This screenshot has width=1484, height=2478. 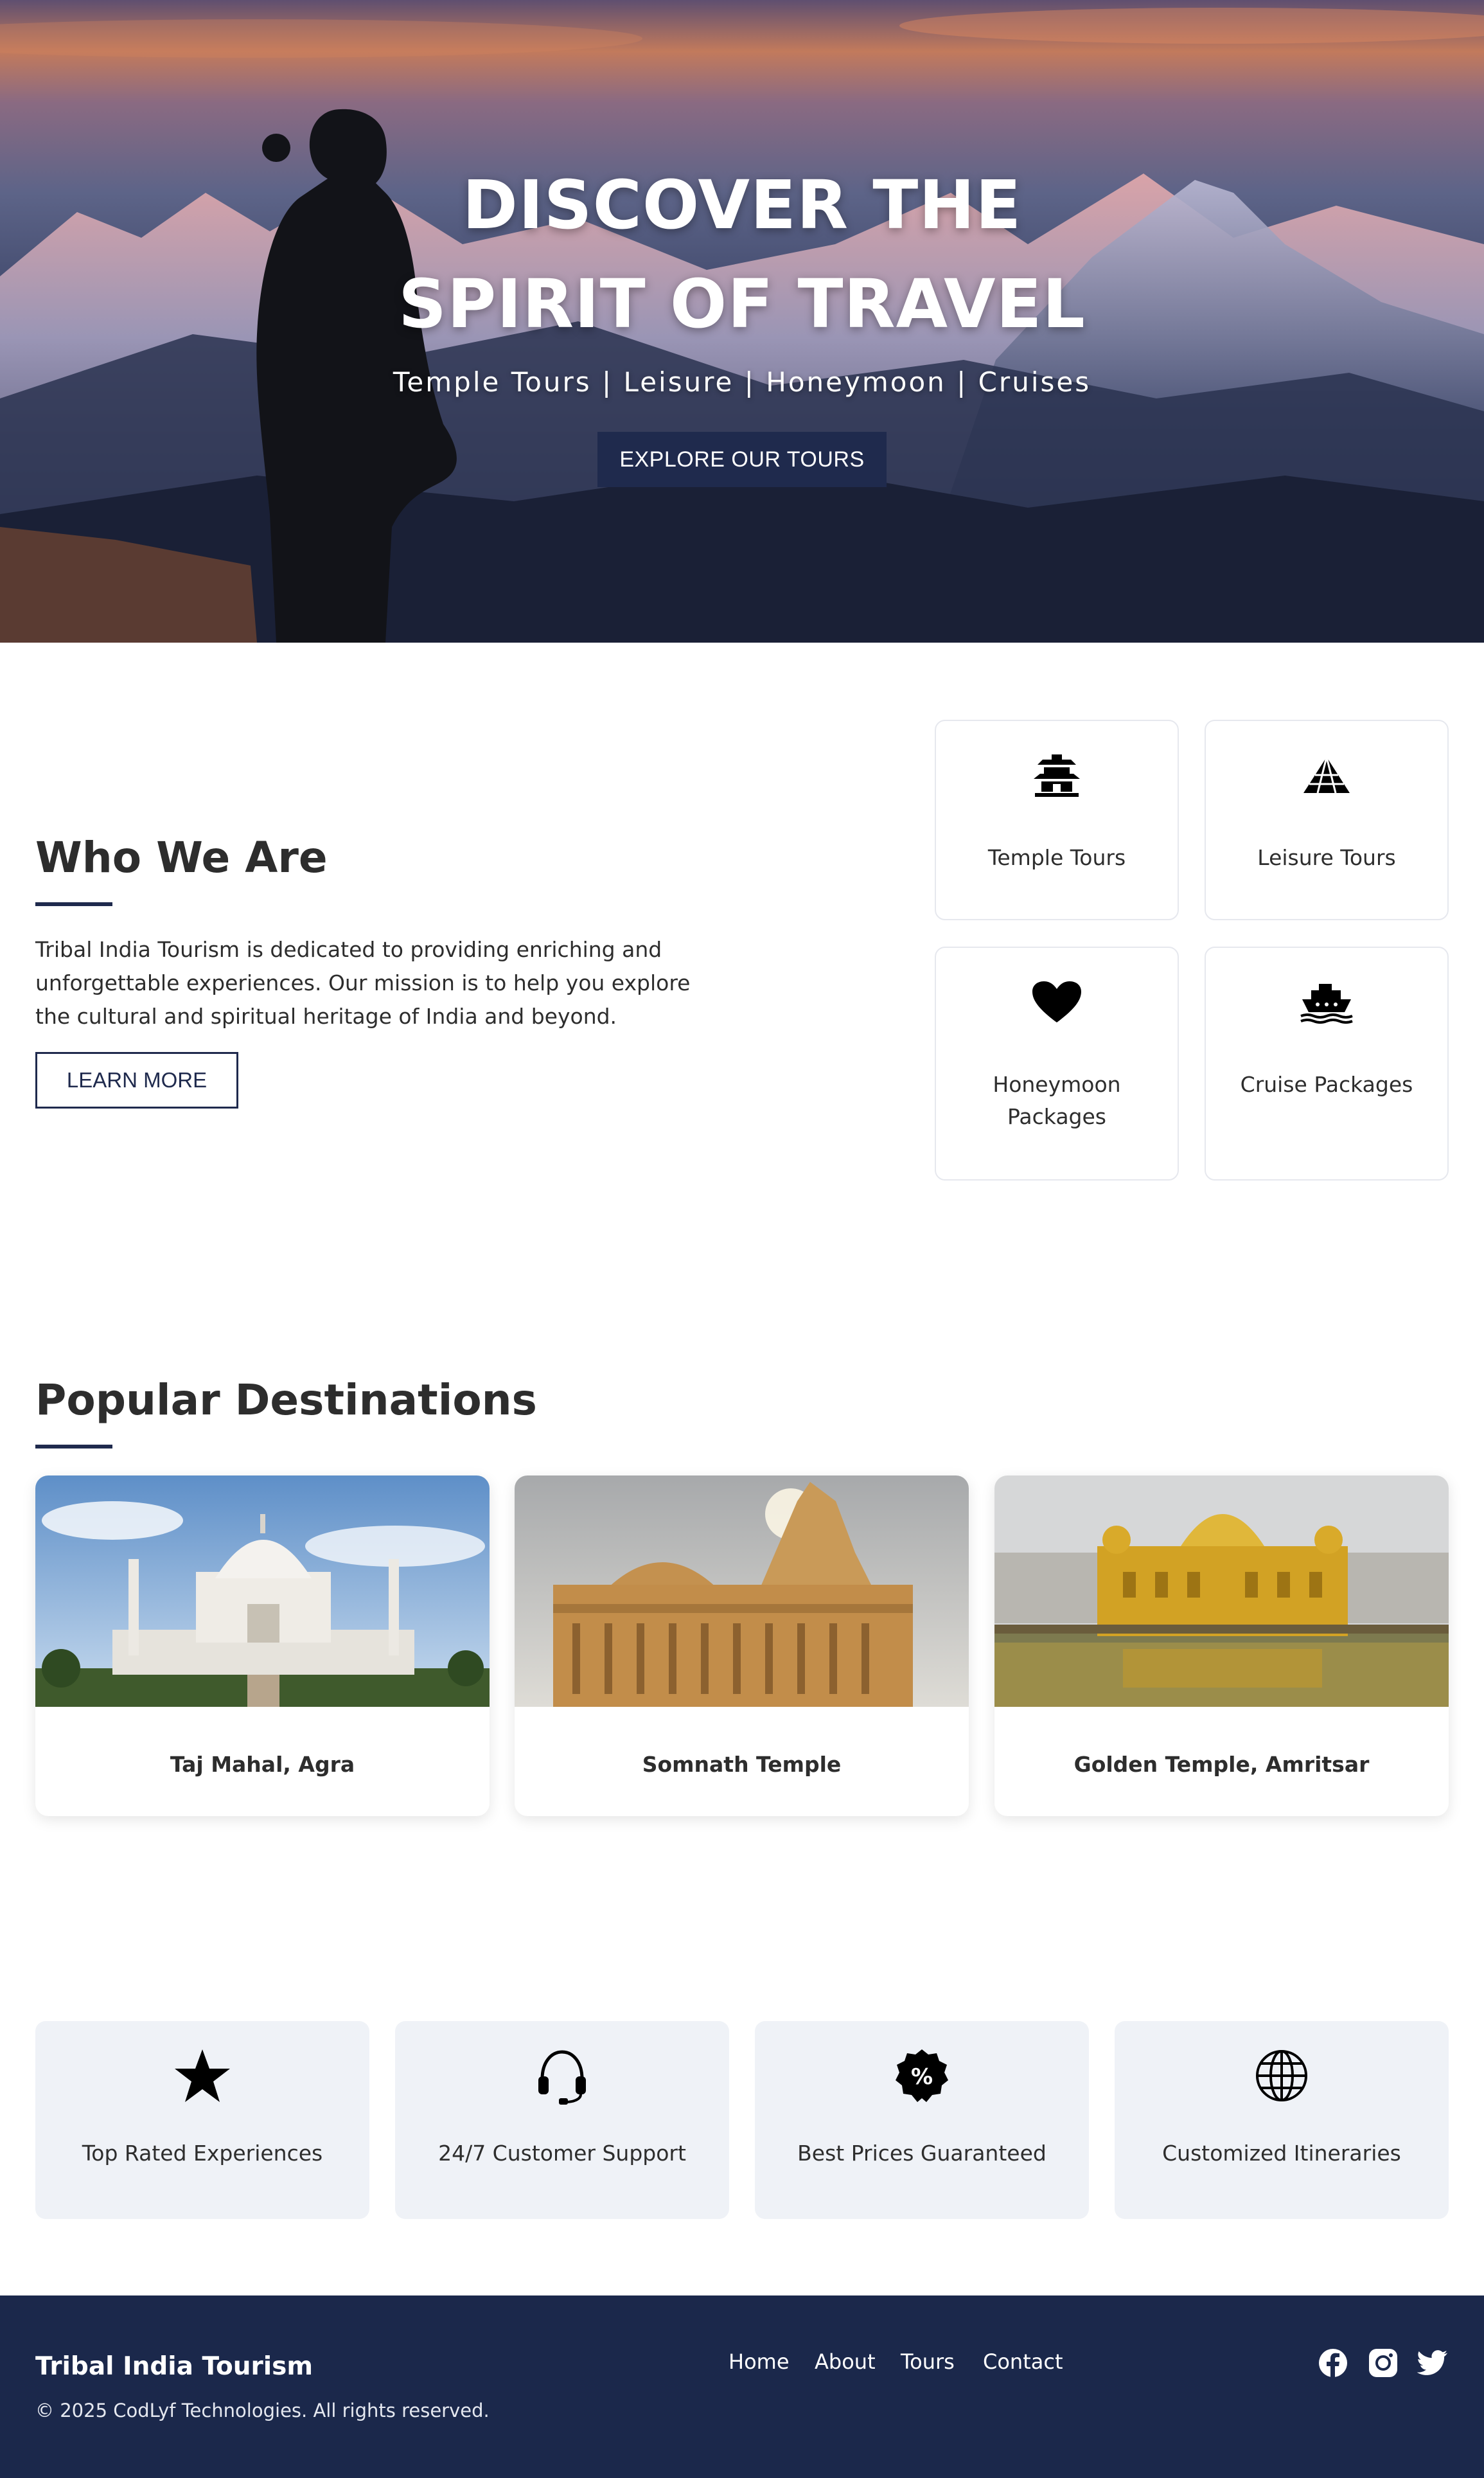 I want to click on destination-name: Somnath Temple, so click(x=742, y=1765).